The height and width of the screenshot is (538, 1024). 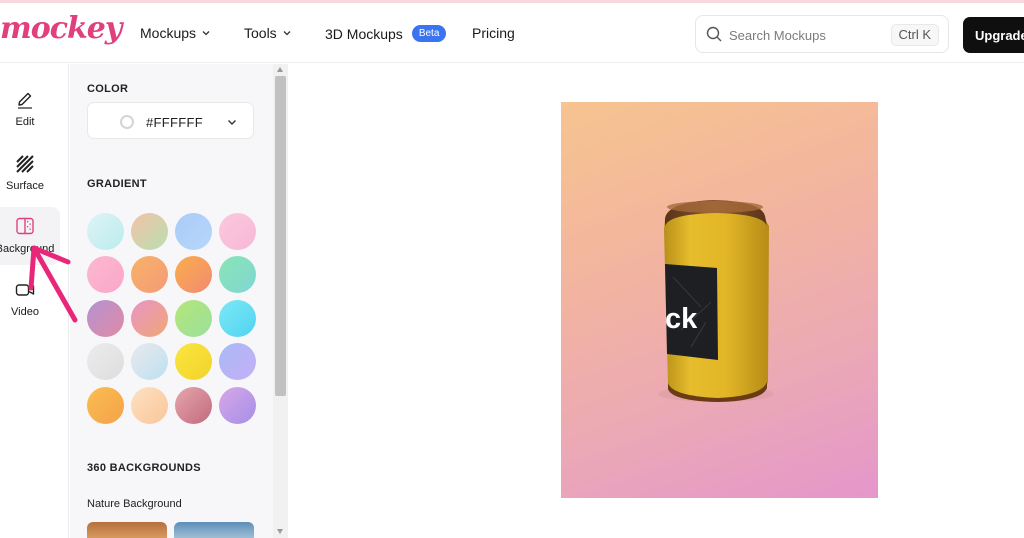 What do you see at coordinates (168, 33) in the screenshot?
I see `nav-mockups-label: Mockups` at bounding box center [168, 33].